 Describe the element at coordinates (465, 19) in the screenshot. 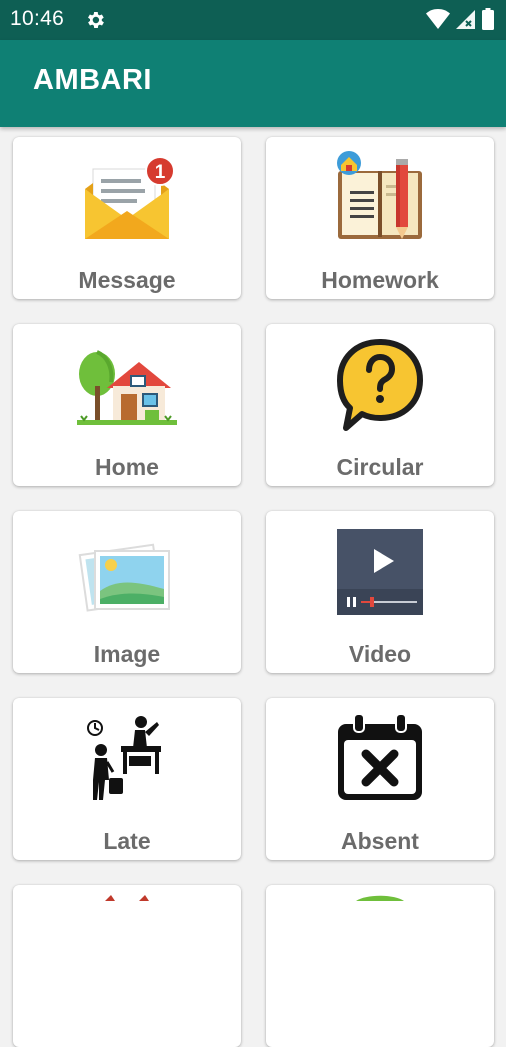

I see `cell-signal-icon` at that location.